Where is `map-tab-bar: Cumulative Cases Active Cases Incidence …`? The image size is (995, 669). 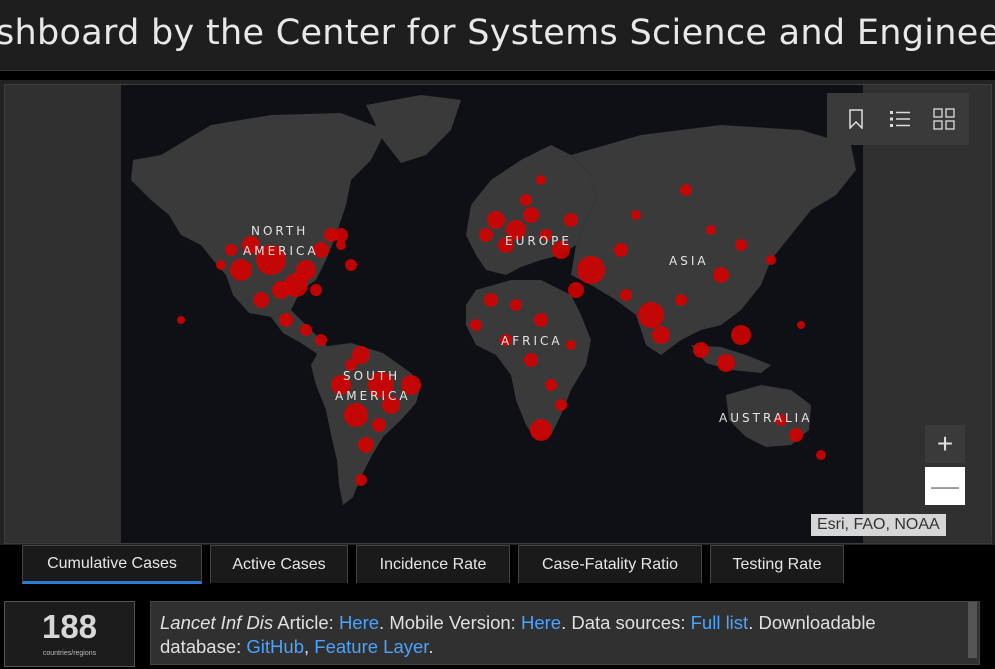
map-tab-bar: Cumulative Cases Active Cases Incidence … is located at coordinates (497, 567).